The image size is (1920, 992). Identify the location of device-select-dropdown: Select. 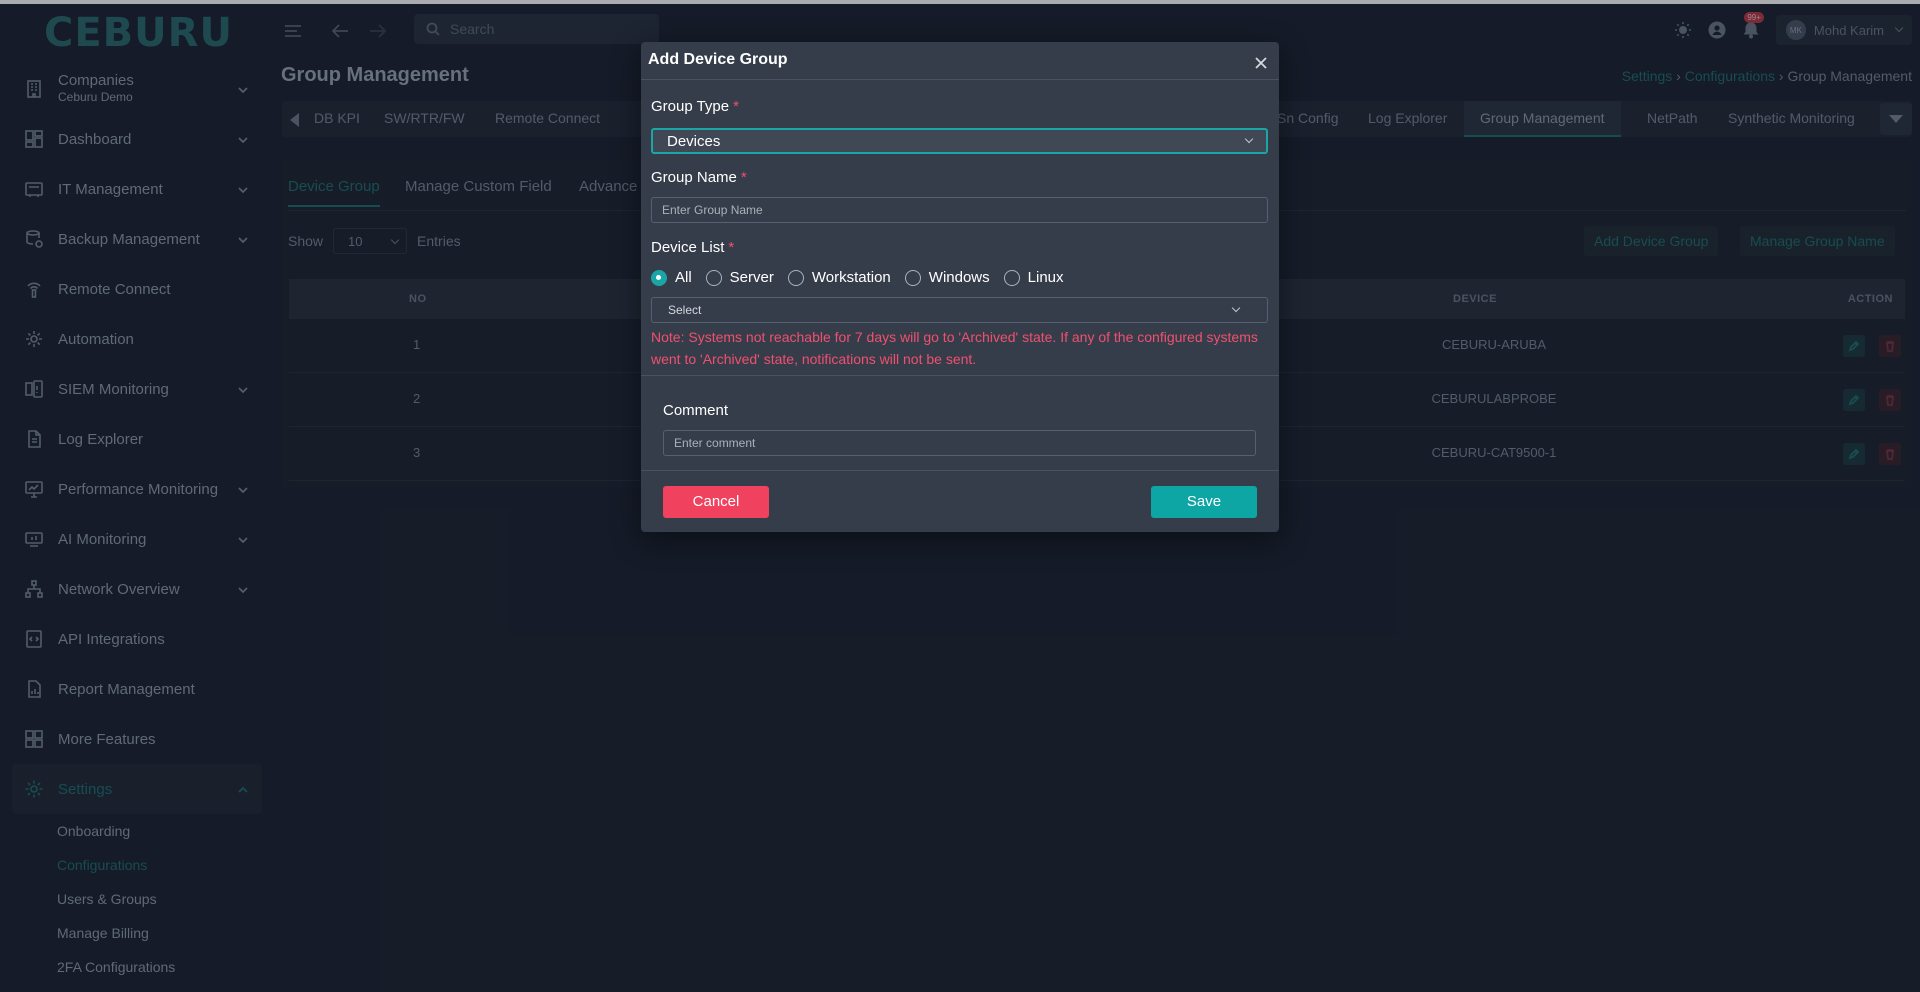
(959, 310).